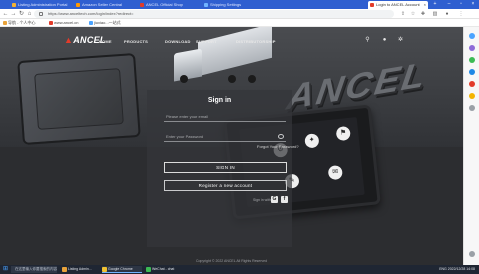 This screenshot has width=479, height=274. Describe the element at coordinates (278, 146) in the screenshot. I see `forgot-password-link: Forgot Your Password?` at that location.